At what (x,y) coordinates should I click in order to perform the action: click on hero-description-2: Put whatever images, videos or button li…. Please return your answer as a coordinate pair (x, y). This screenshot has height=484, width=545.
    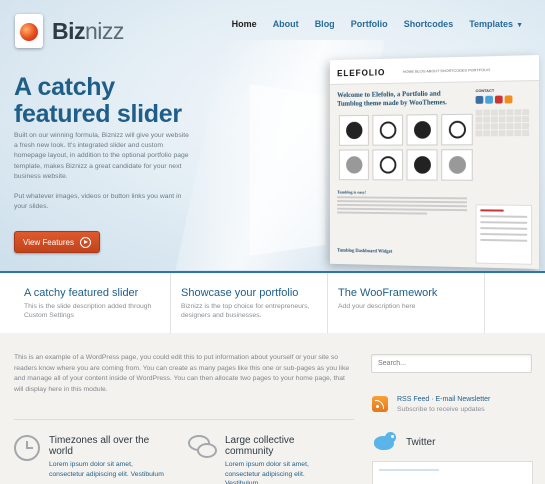
    Looking at the image, I should click on (98, 202).